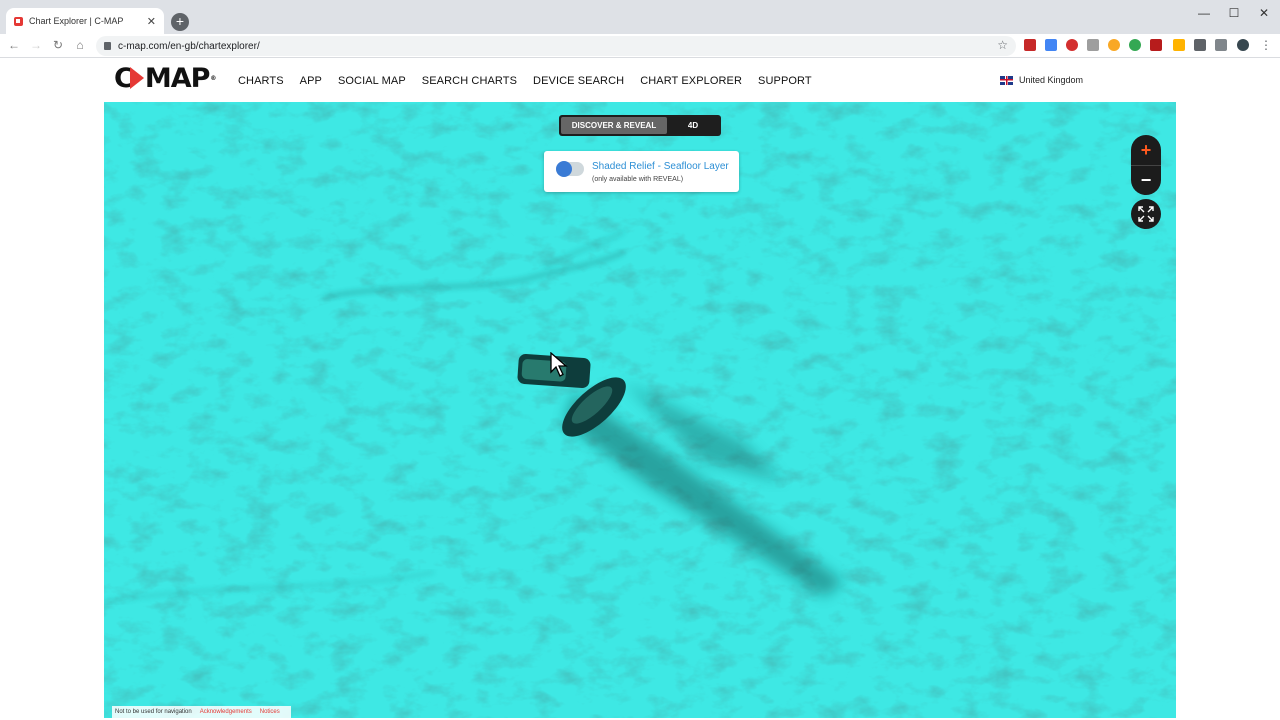 This screenshot has height=720, width=1280. I want to click on counter-extension-icon, so click(1156, 45).